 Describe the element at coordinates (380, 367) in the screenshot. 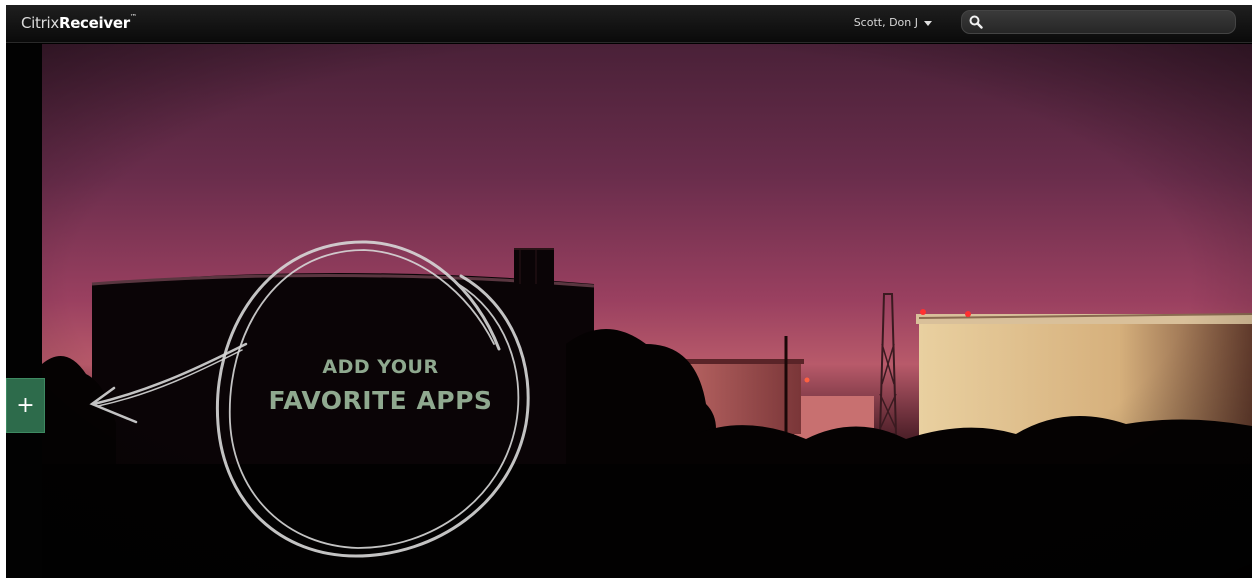

I see `promo-line-1: ADD YOUR` at that location.